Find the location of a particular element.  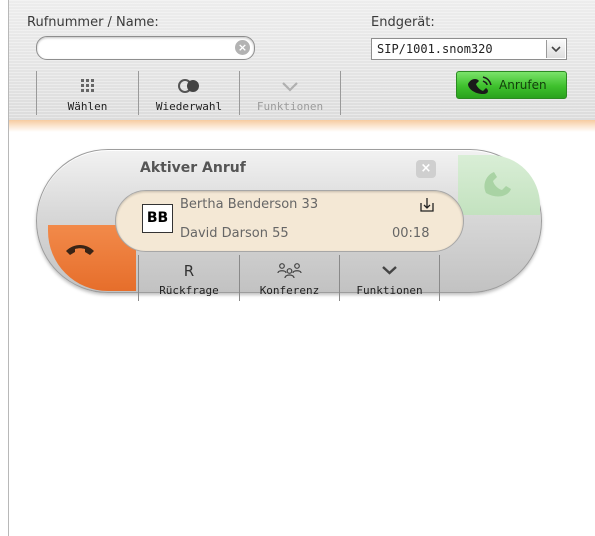

consult-r-icon: R is located at coordinates (189, 271).